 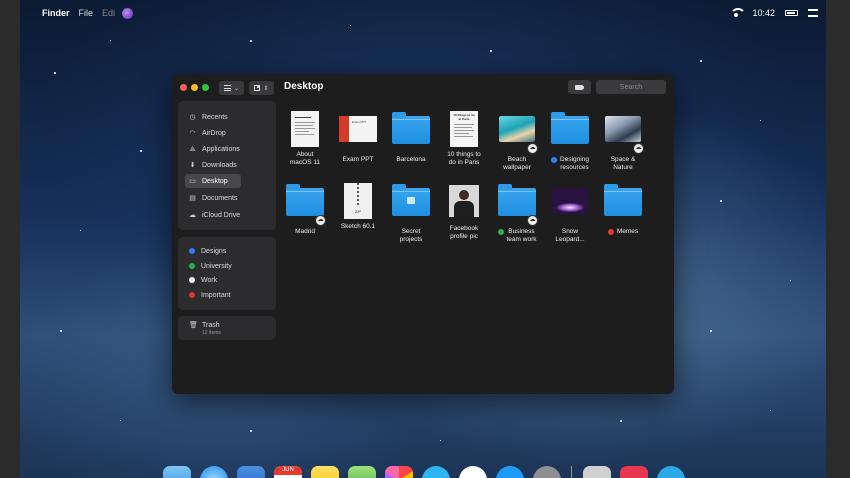 I want to click on sidebar-tags: Designs University Work Important, so click(x=227, y=273).